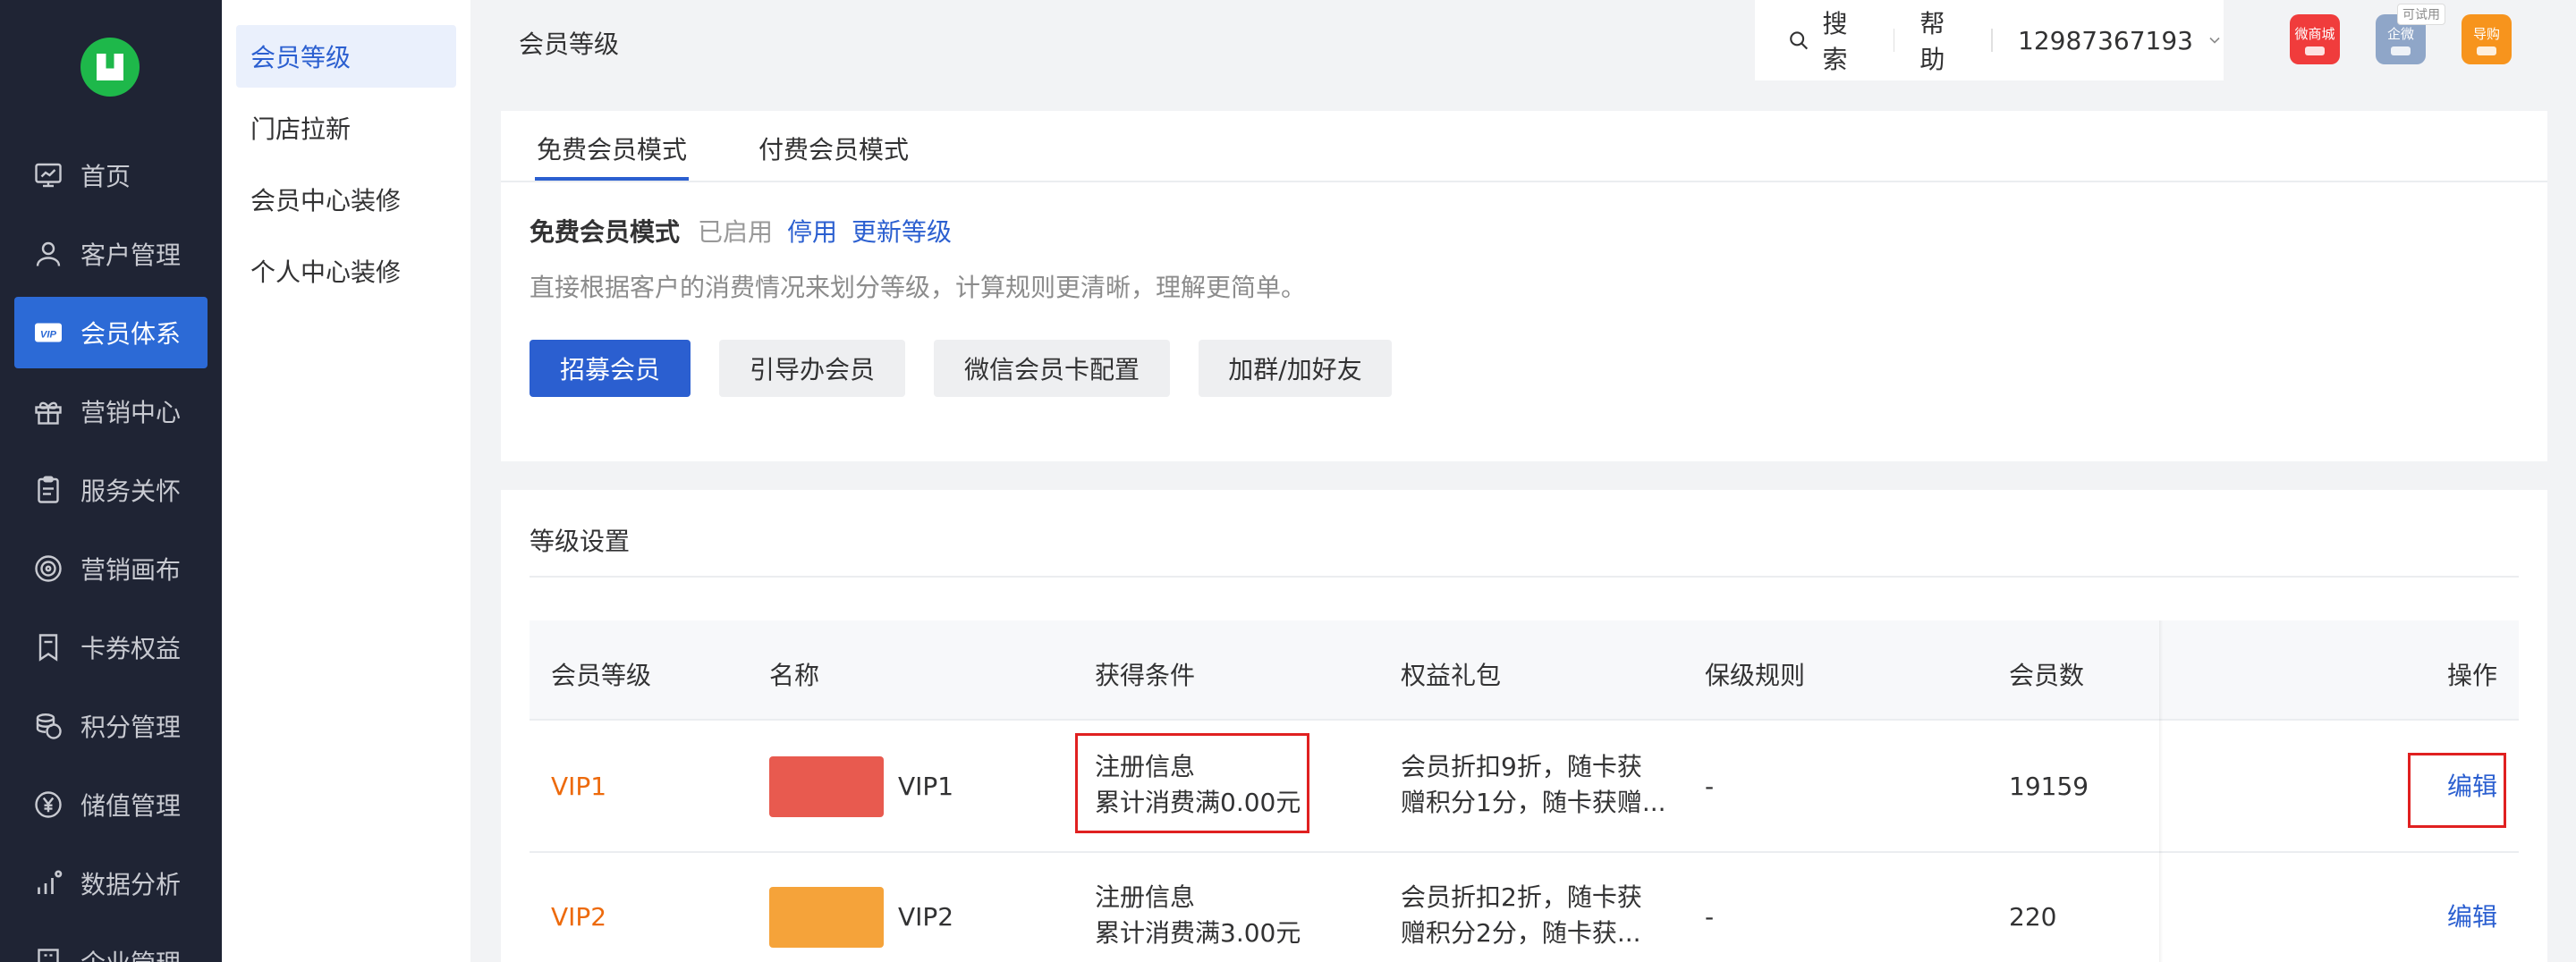 Image resolution: width=2576 pixels, height=962 pixels. What do you see at coordinates (833, 148) in the screenshot?
I see `tab-paid-membership: 付费会员模式` at bounding box center [833, 148].